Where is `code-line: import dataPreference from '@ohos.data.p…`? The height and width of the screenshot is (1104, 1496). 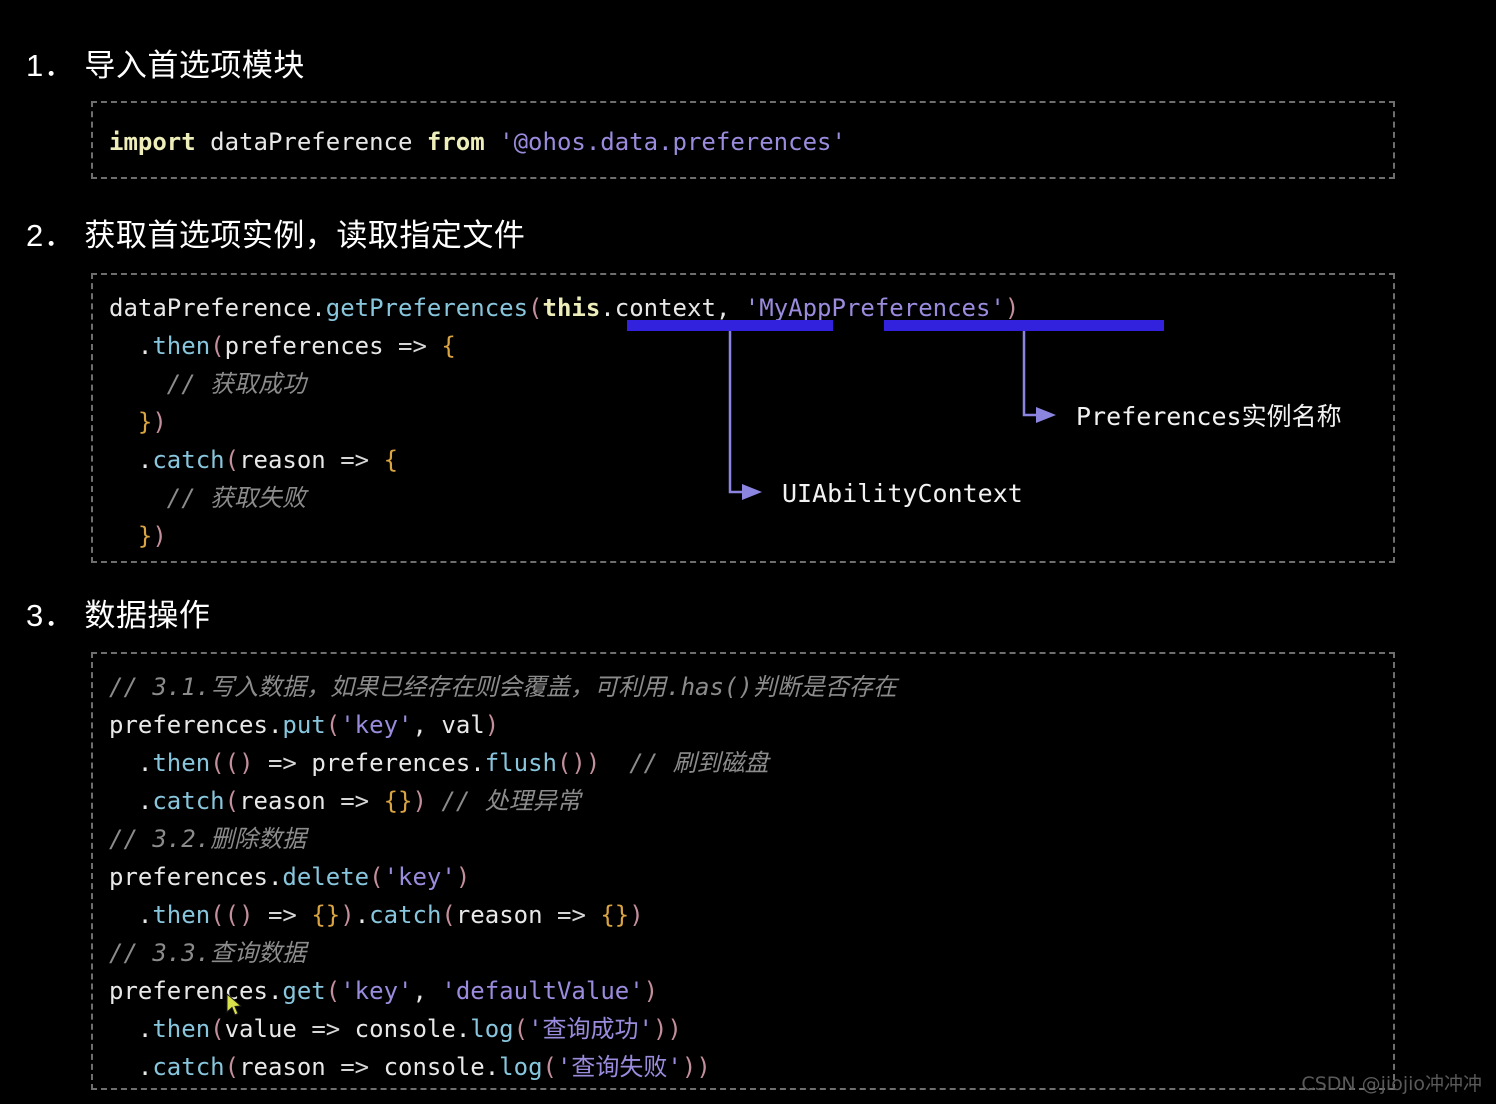 code-line: import dataPreference from '@ohos.data.p… is located at coordinates (751, 142).